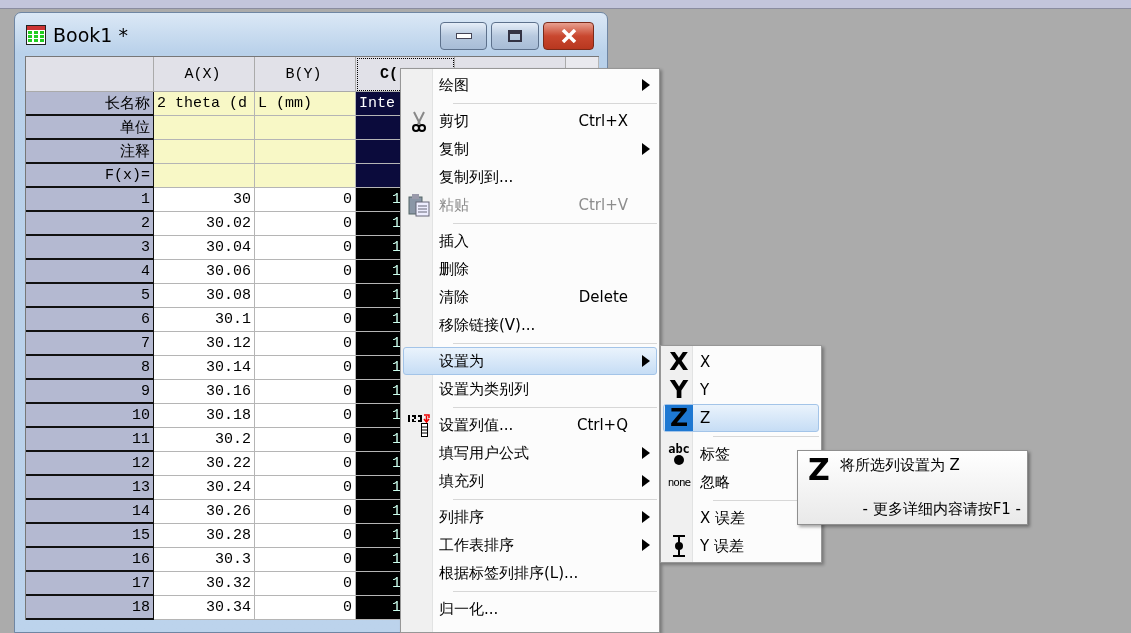 The image size is (1131, 633). What do you see at coordinates (90, 368) in the screenshot?
I see `row-header: 8` at bounding box center [90, 368].